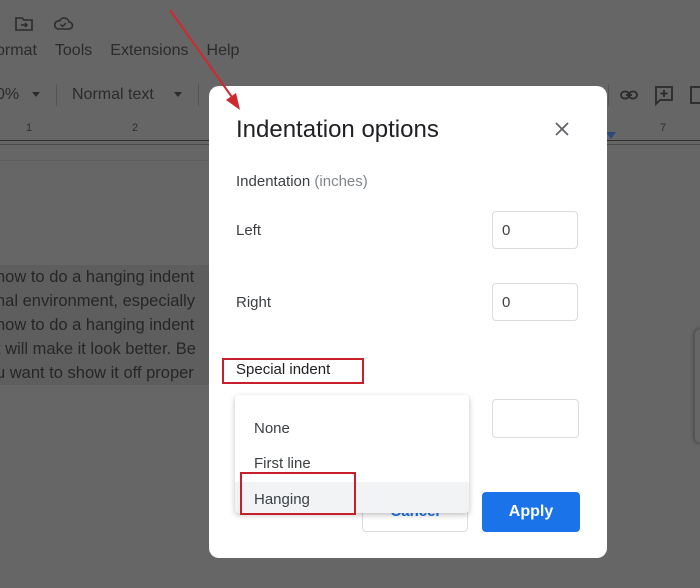 Image resolution: width=700 pixels, height=588 pixels. I want to click on indentation-unit: (inches), so click(341, 181).